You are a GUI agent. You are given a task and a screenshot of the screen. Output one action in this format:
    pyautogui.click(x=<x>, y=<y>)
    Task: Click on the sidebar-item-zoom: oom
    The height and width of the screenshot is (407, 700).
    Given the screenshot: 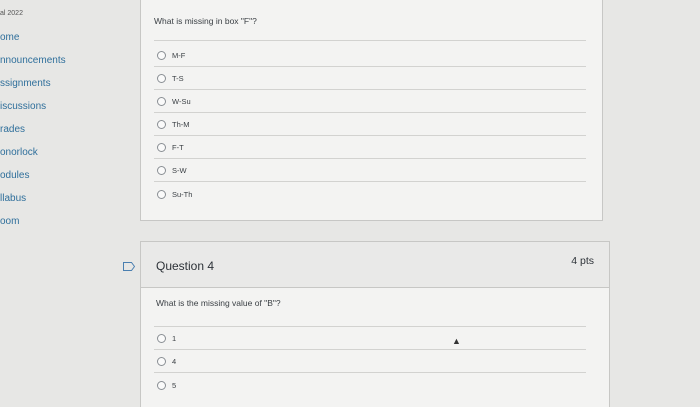 What is the action you would take?
    pyautogui.click(x=9, y=221)
    